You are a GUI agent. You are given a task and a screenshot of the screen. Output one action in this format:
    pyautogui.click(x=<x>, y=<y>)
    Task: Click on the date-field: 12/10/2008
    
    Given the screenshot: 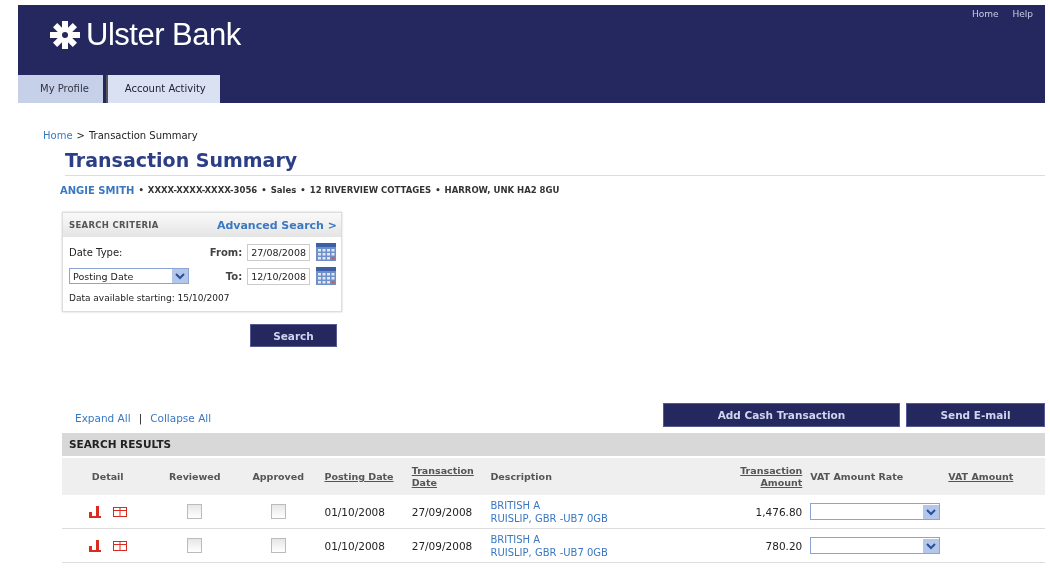 What is the action you would take?
    pyautogui.click(x=278, y=276)
    